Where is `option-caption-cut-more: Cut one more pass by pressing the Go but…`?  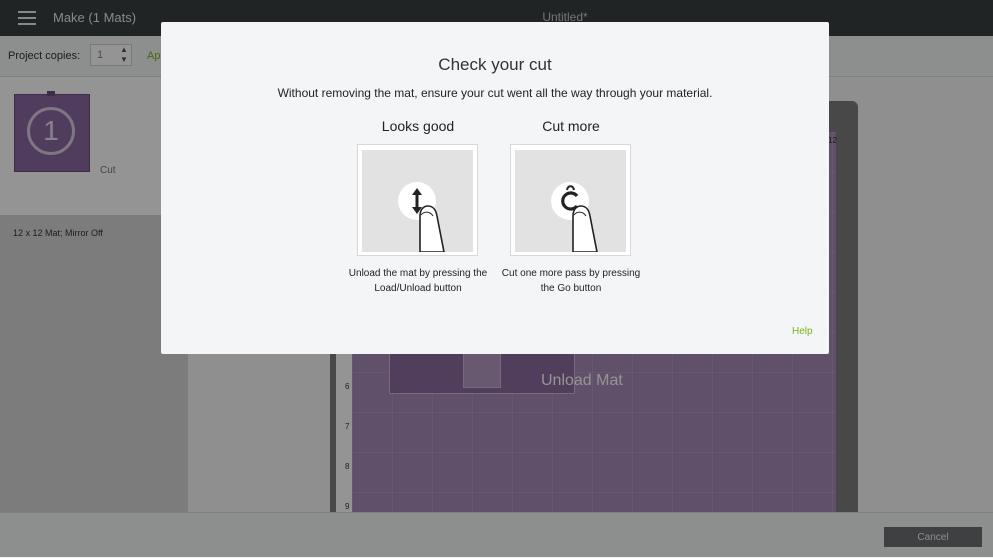
option-caption-cut-more: Cut one more pass by pressing the Go but… is located at coordinates (571, 281).